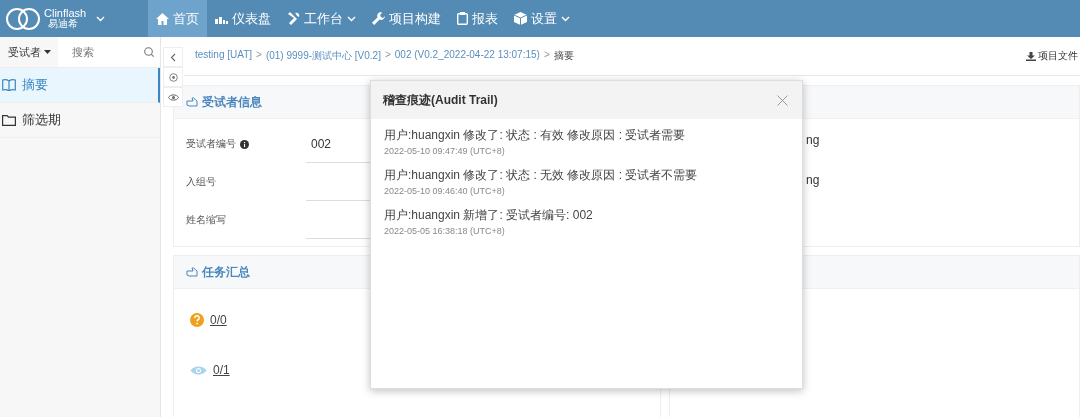 The image size is (1080, 417). I want to click on brand-subtitle: 易迪希, so click(63, 24).